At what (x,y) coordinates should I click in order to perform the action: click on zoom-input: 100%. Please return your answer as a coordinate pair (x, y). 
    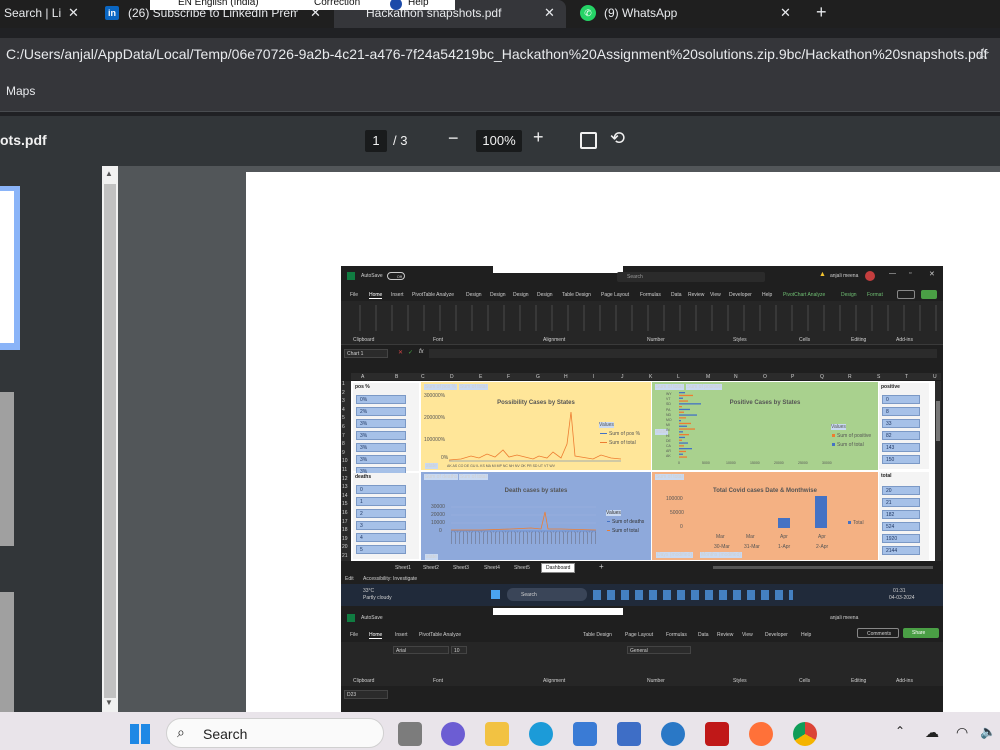
    Looking at the image, I should click on (499, 141).